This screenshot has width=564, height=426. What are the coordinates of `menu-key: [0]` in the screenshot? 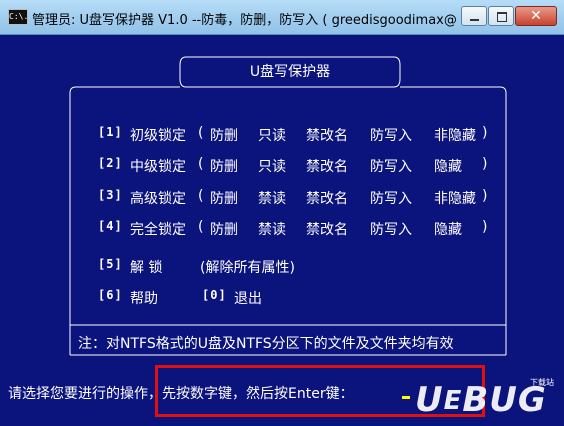 It's located at (214, 295).